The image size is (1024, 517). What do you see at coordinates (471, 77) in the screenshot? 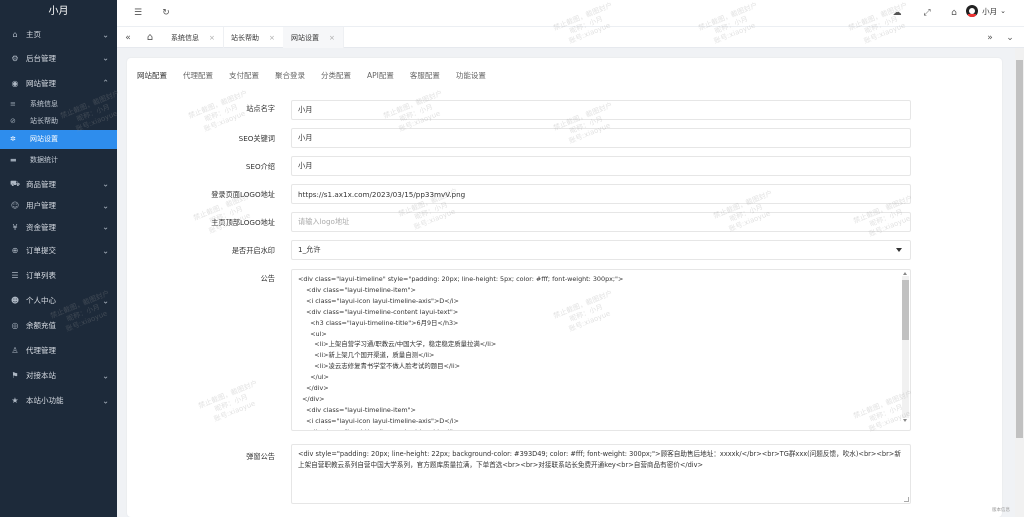
I see `subtab-feature-settings: 功能设置` at bounding box center [471, 77].